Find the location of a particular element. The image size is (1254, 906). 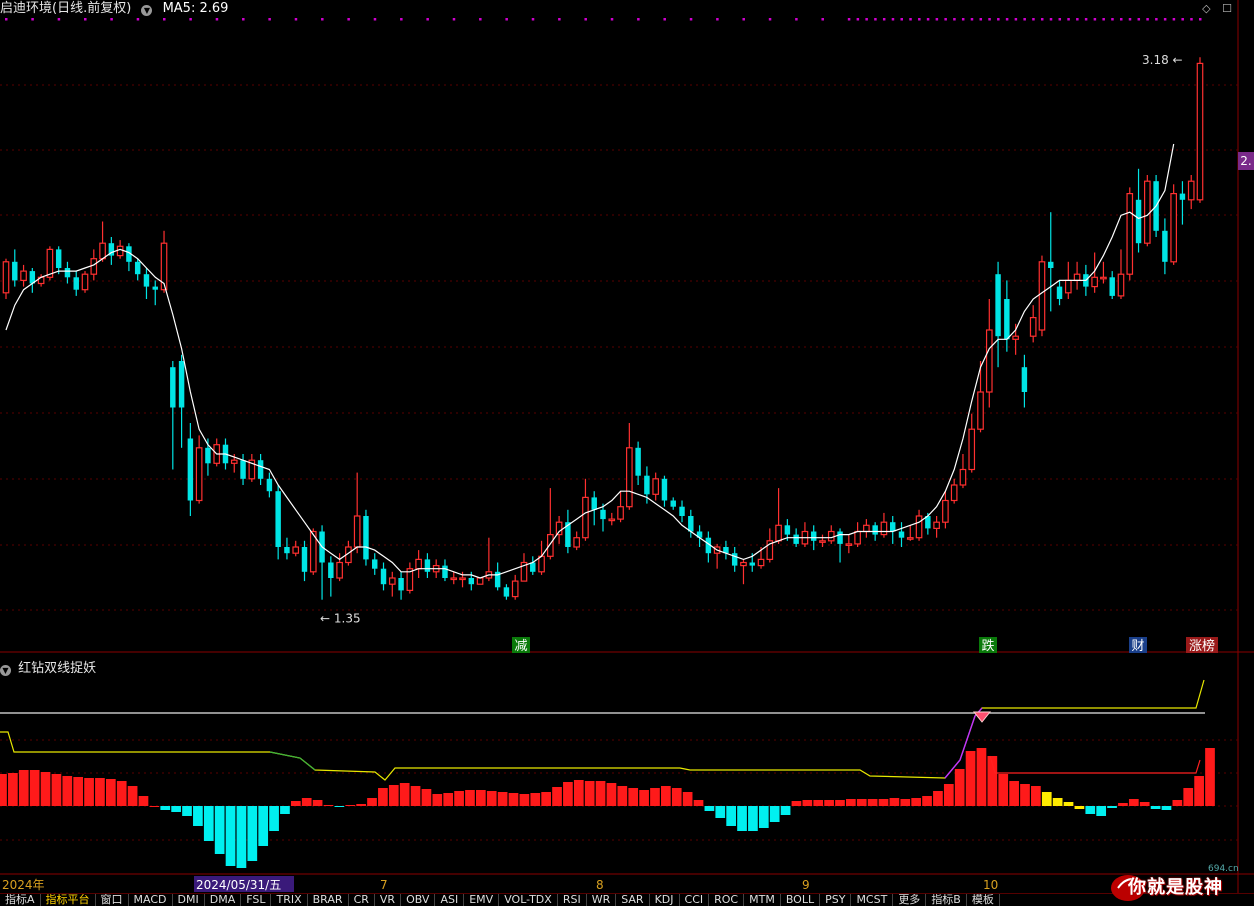

tab-13: EMV is located at coordinates (482, 900).